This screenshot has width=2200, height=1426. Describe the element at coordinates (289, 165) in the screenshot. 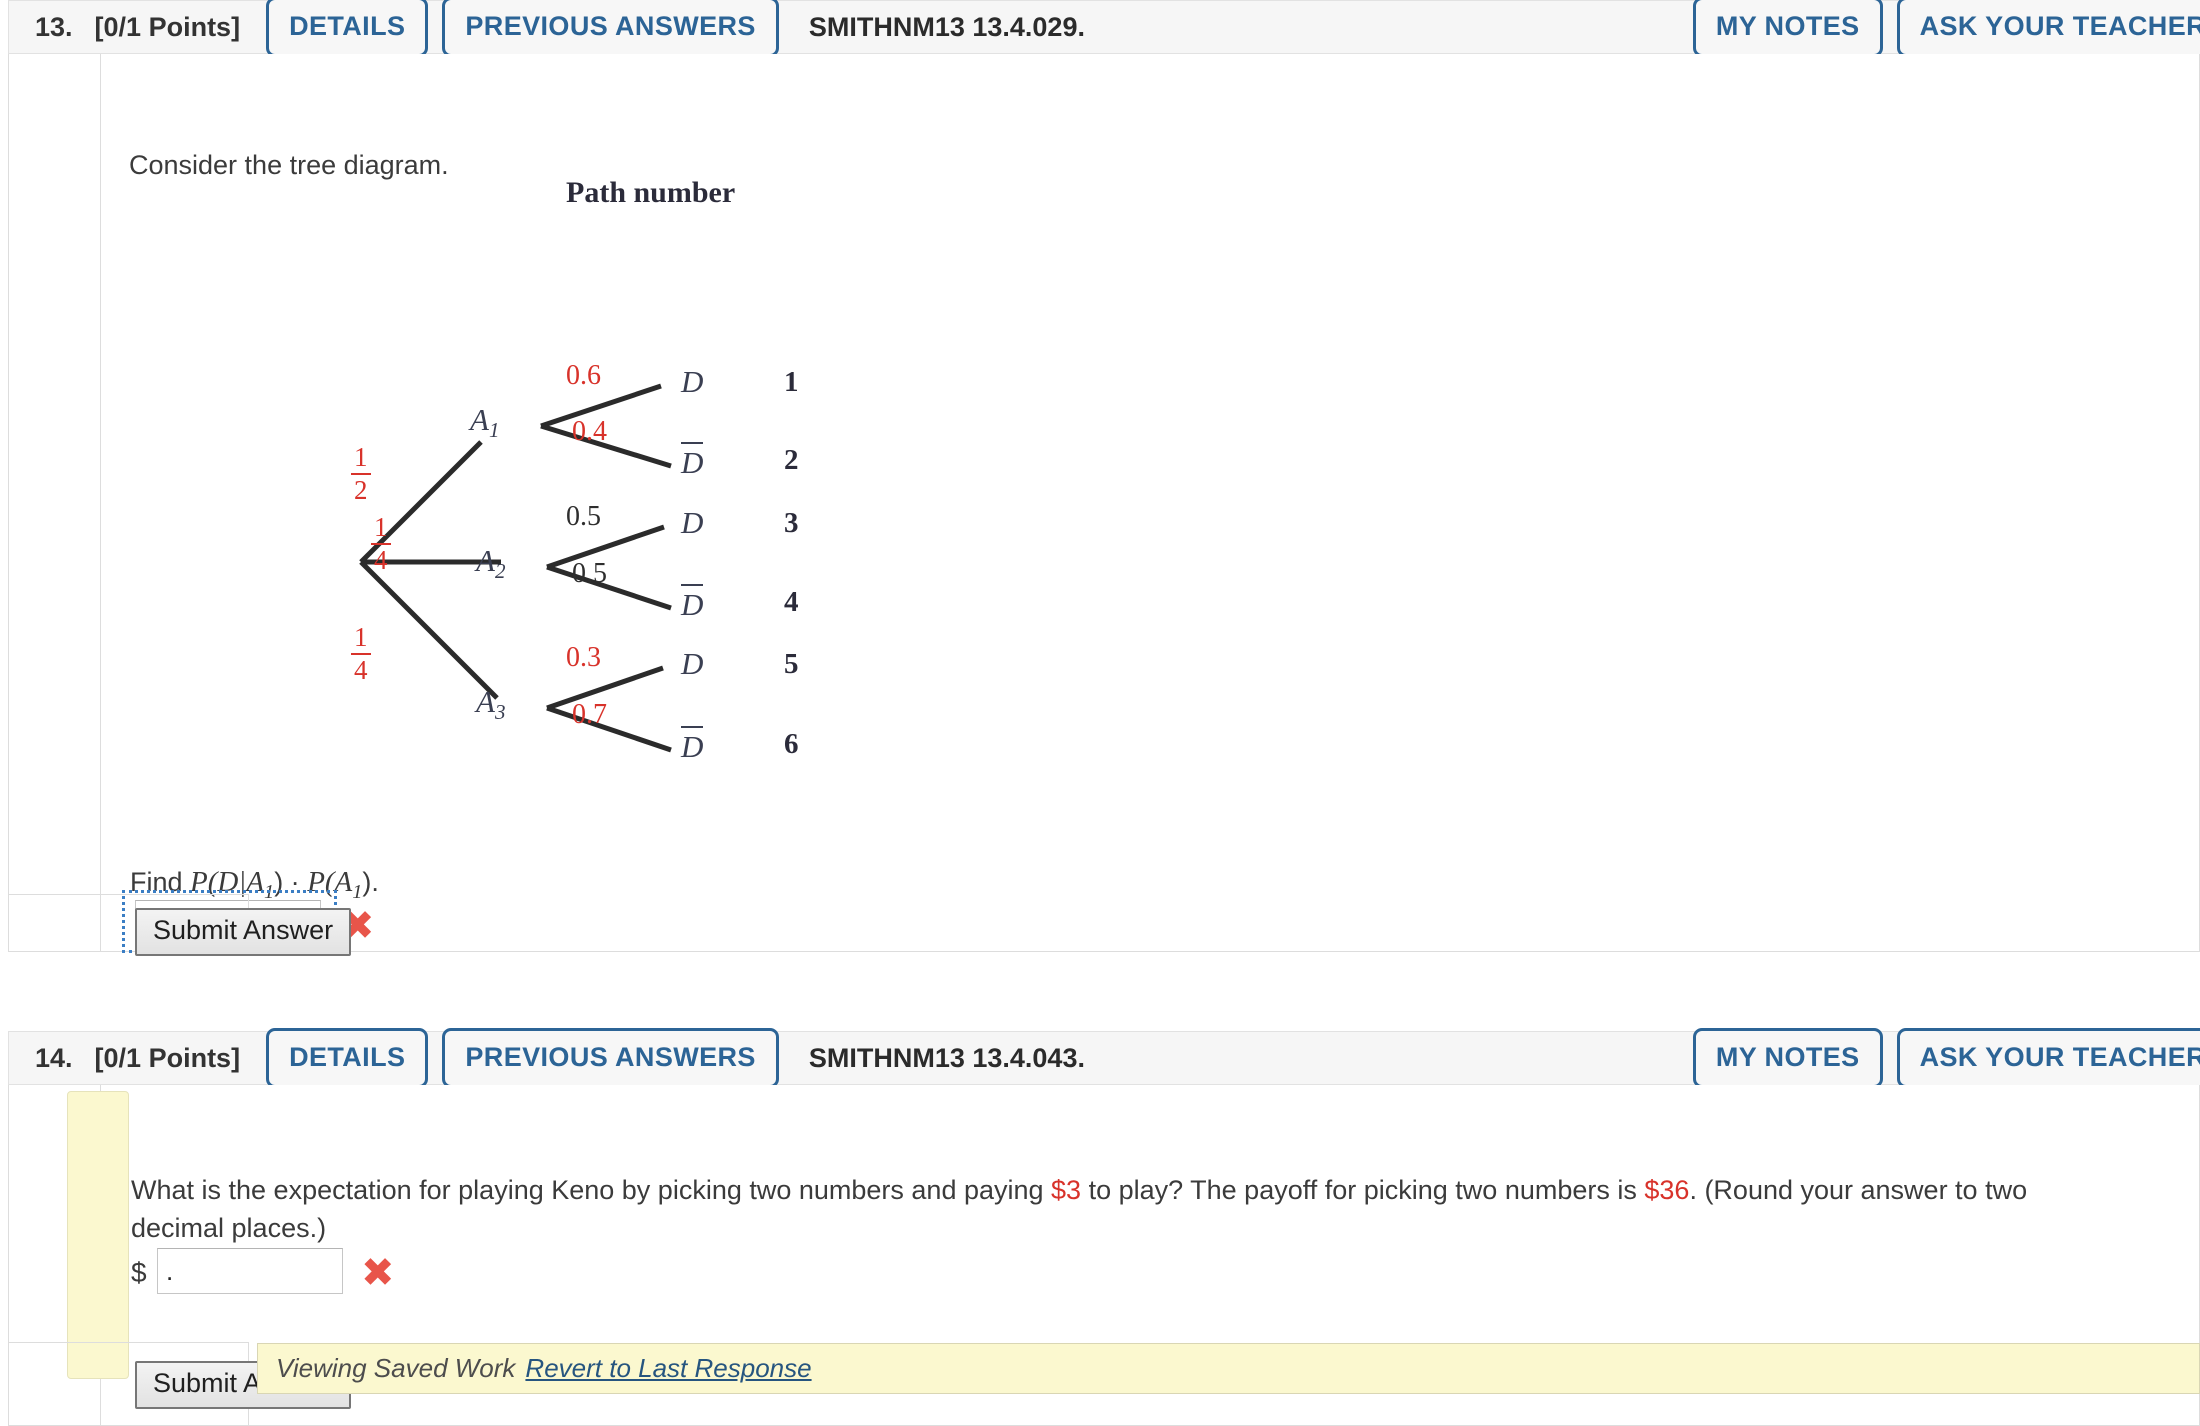

I see `question-13-prompt: Consider the tree diagram.` at that location.